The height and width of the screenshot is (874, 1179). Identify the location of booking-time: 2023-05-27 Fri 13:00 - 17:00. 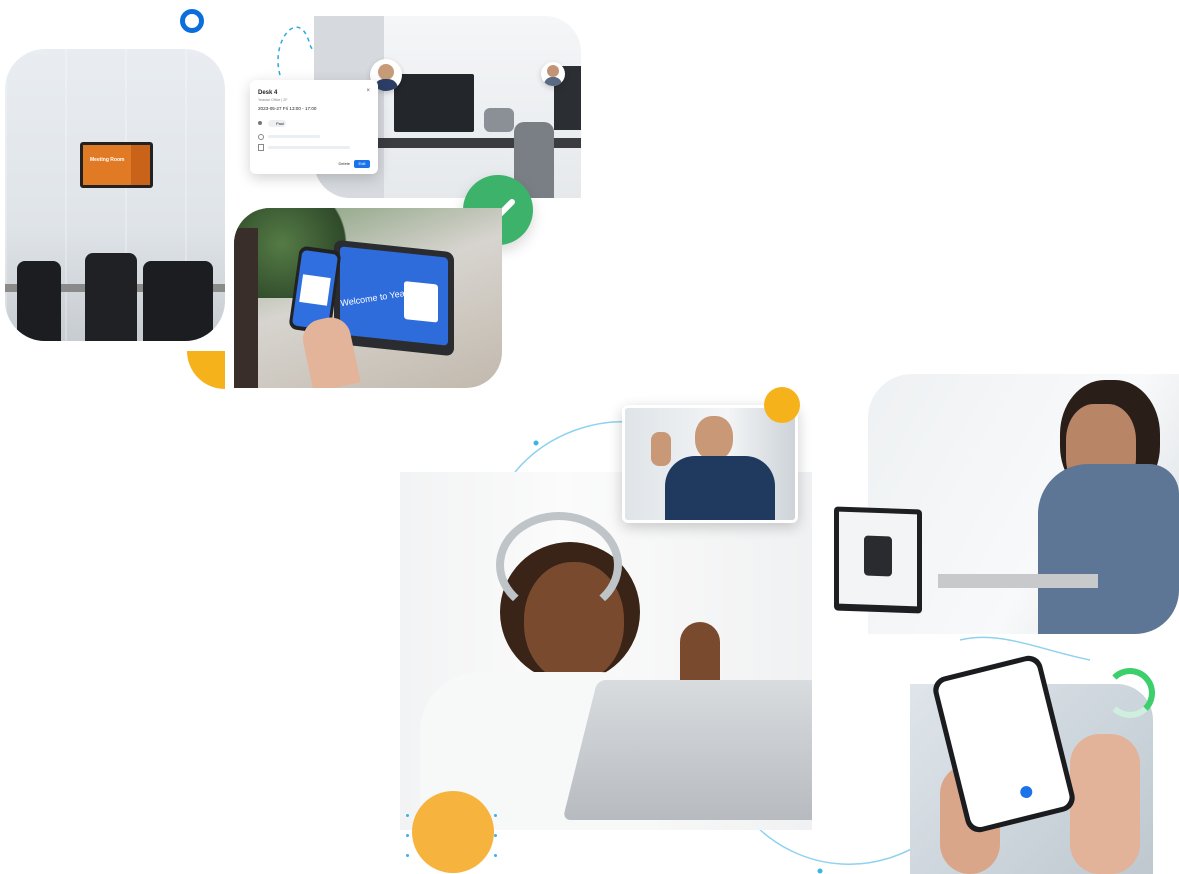
(287, 108).